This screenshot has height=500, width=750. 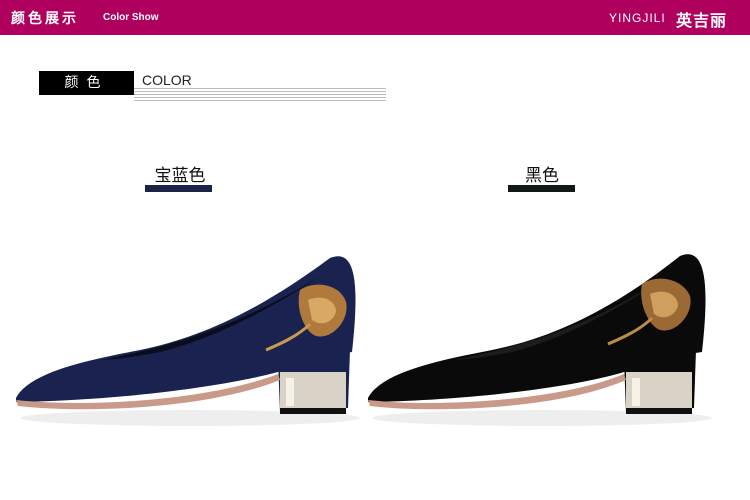 What do you see at coordinates (178, 188) in the screenshot?
I see `color-swatch-royal-blue` at bounding box center [178, 188].